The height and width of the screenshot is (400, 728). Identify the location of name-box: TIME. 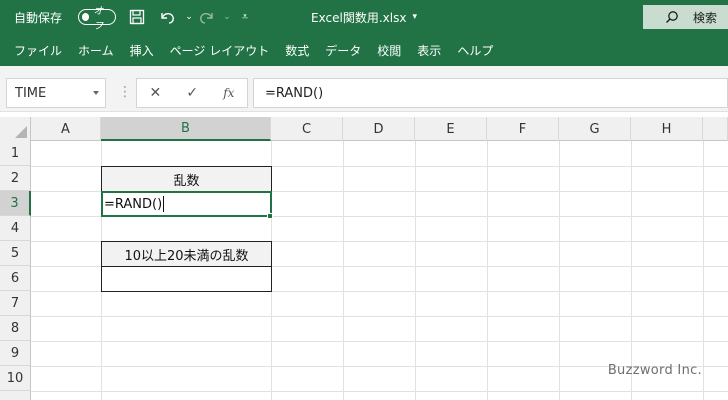
(56, 93).